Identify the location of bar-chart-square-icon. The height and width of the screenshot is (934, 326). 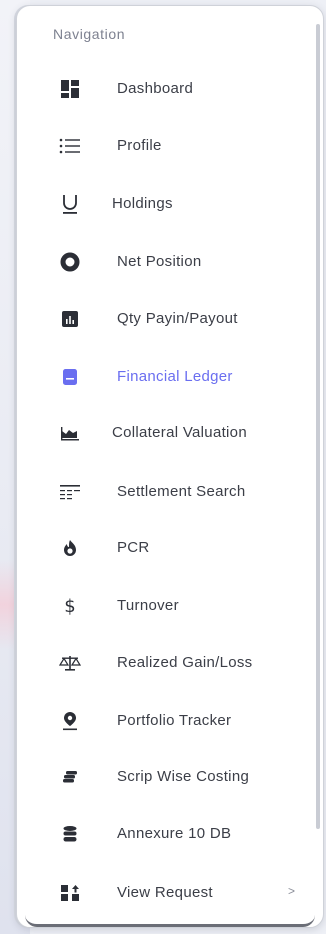
(70, 319).